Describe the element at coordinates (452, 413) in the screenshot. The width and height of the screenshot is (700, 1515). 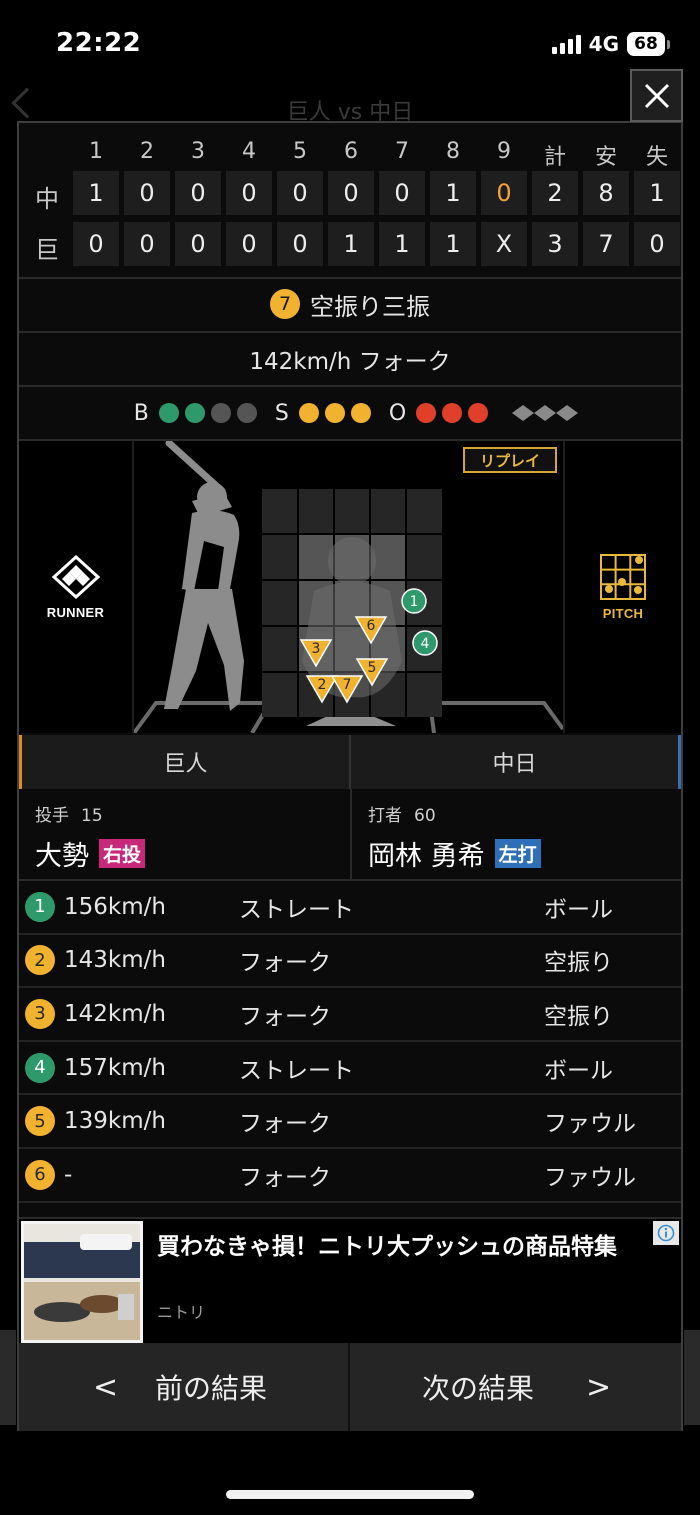
I see `outs-dots` at that location.